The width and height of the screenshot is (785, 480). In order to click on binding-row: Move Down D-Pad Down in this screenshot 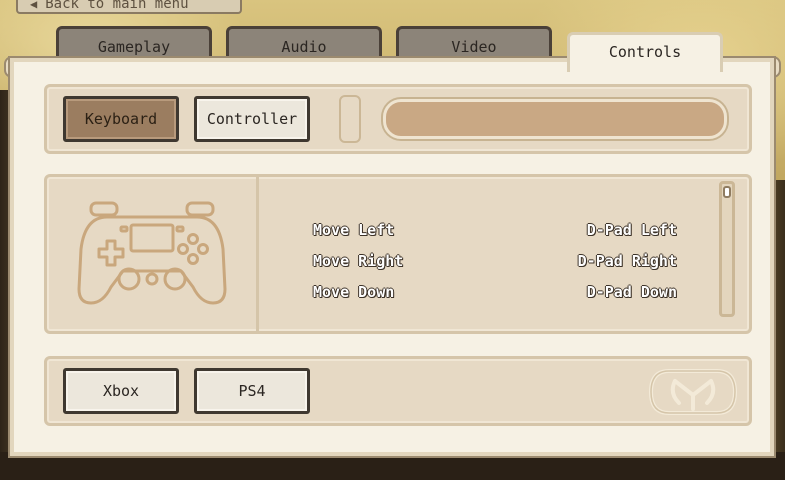, I will do `click(495, 295)`.